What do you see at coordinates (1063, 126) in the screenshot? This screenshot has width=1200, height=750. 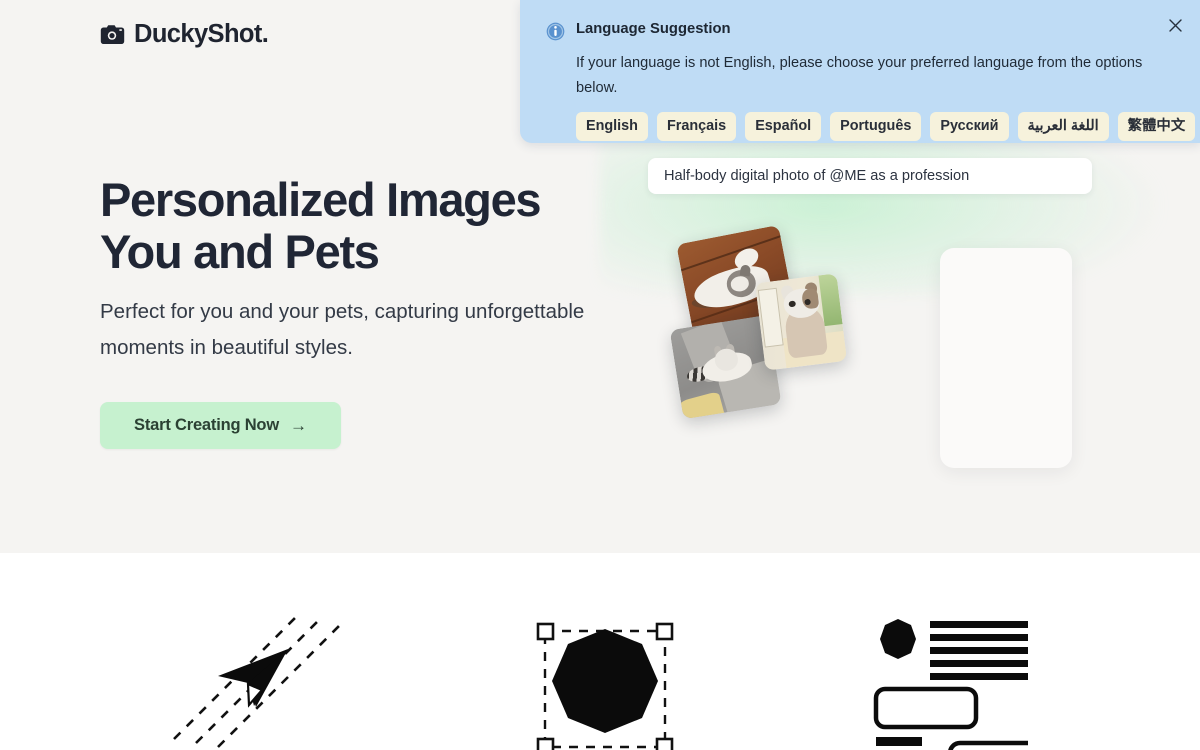 I see `language-option-arabic: اللغة العربية` at bounding box center [1063, 126].